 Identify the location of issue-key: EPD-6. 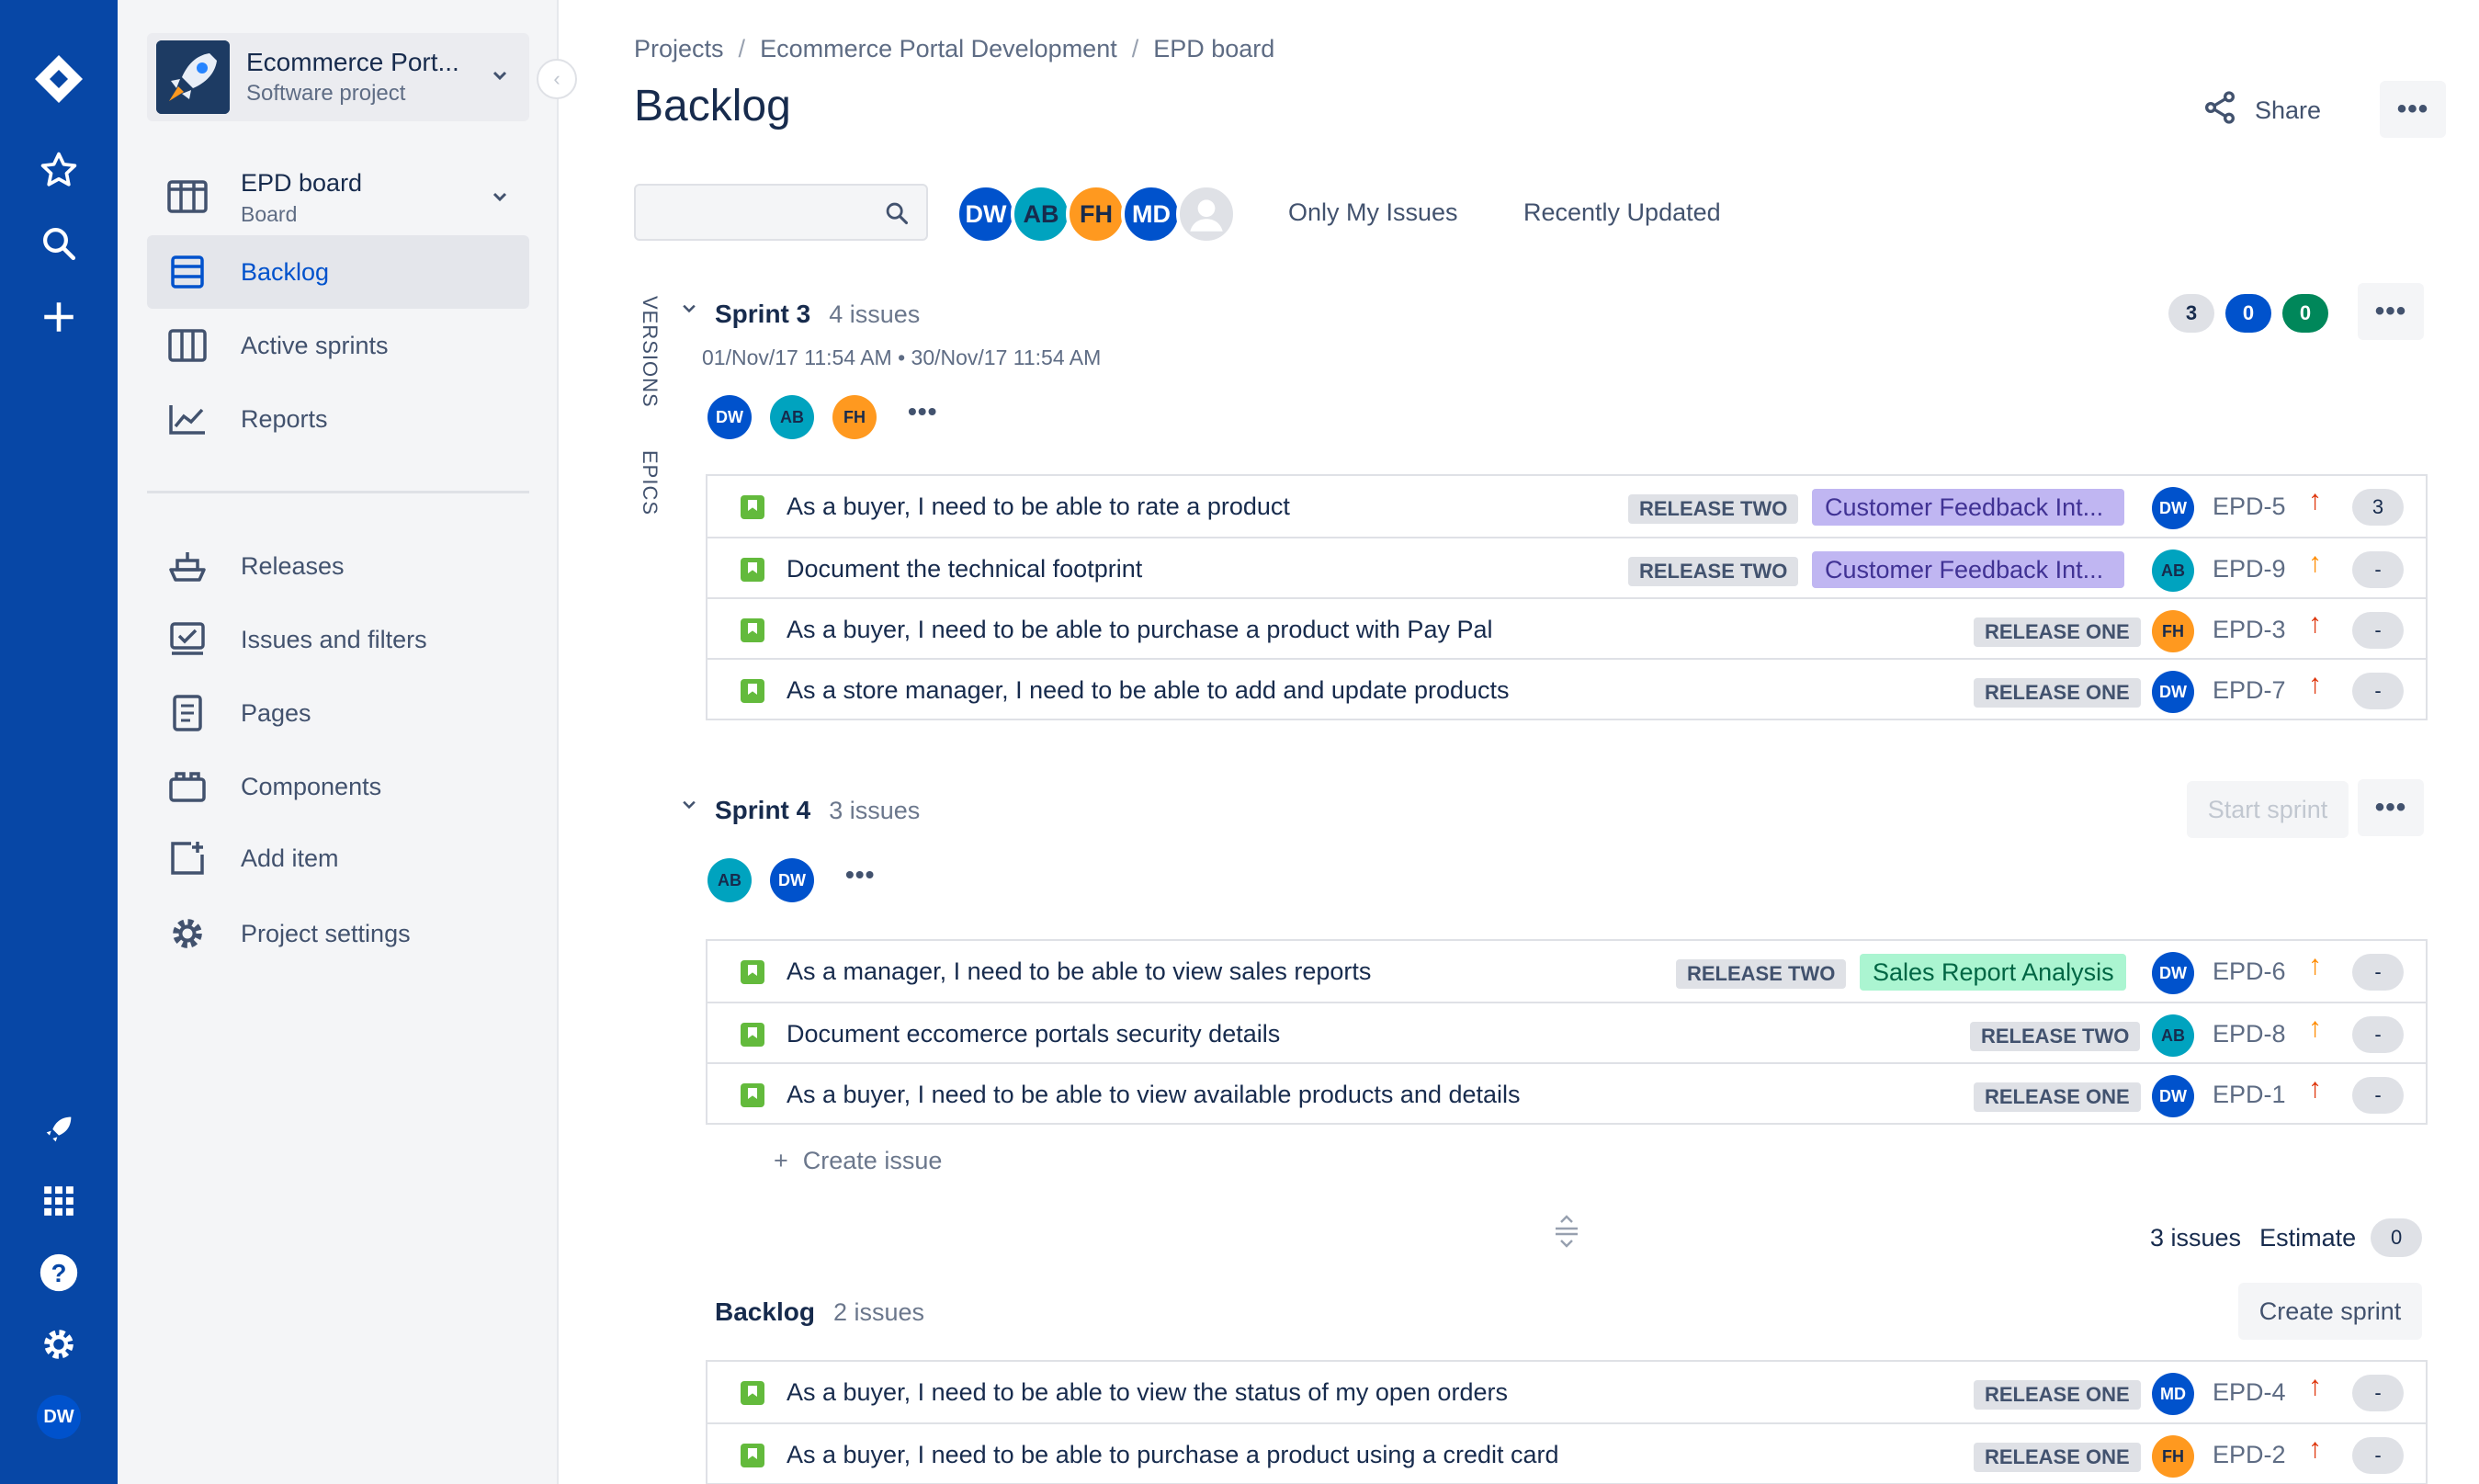
(2249, 971).